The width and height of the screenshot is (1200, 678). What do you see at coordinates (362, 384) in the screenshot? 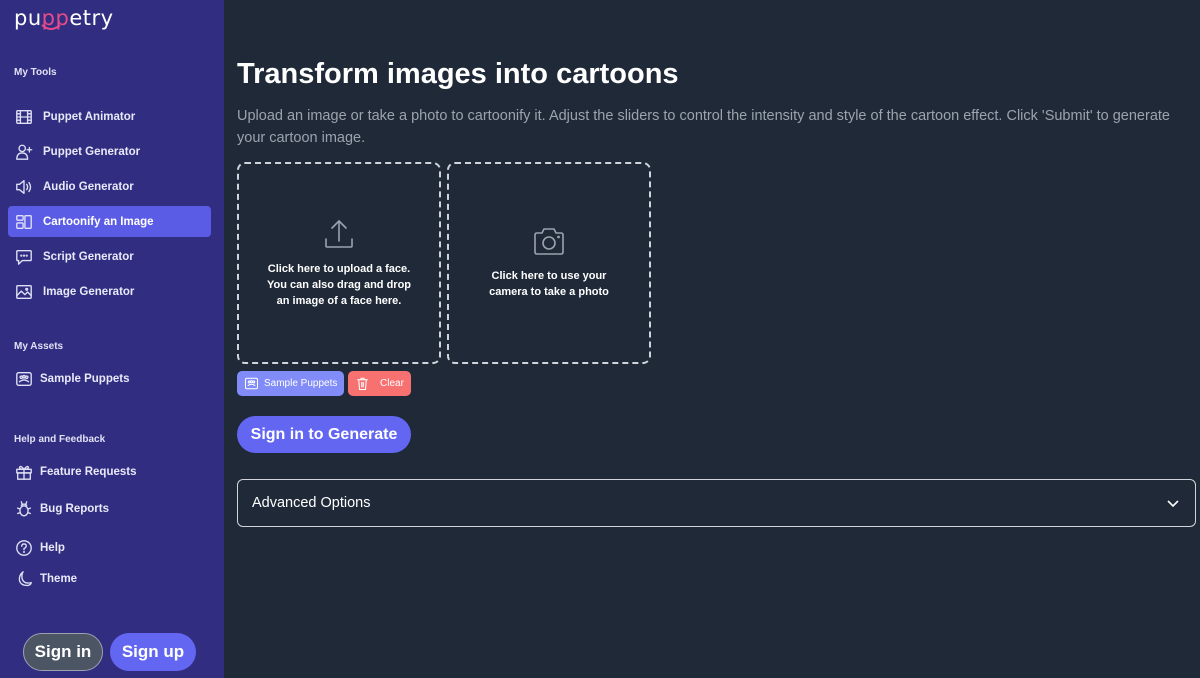
I see `trash-icon` at bounding box center [362, 384].